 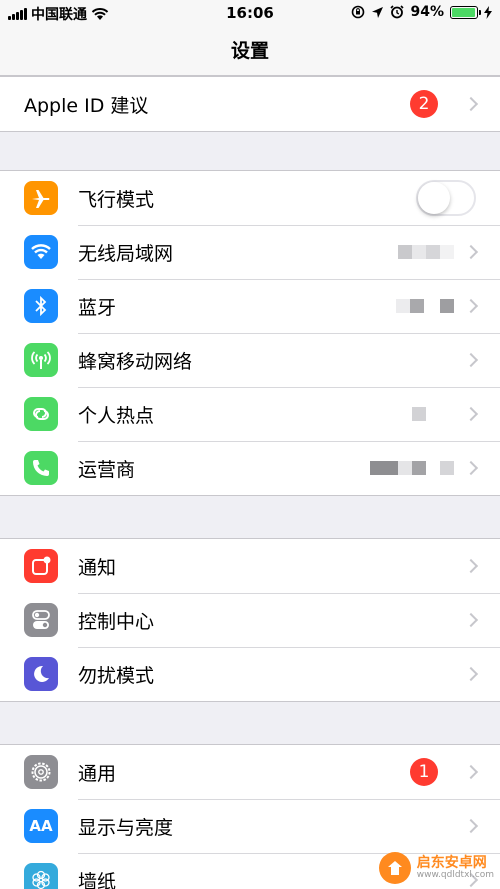 I want to click on status-bar: 中国联通 16:06 94%, so click(x=250, y=13).